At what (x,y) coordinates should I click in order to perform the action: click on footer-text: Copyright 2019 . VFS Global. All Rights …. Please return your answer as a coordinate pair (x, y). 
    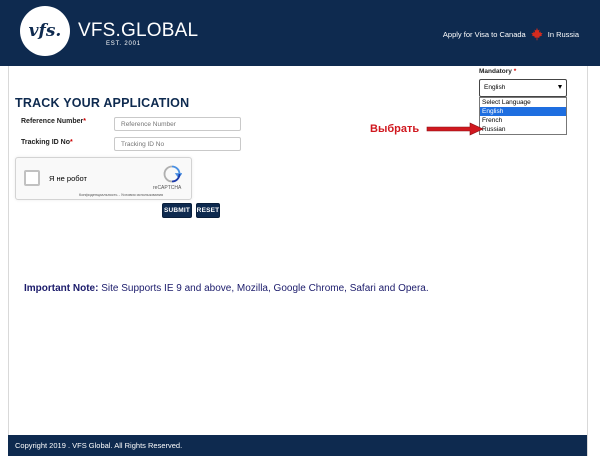
    Looking at the image, I should click on (99, 445).